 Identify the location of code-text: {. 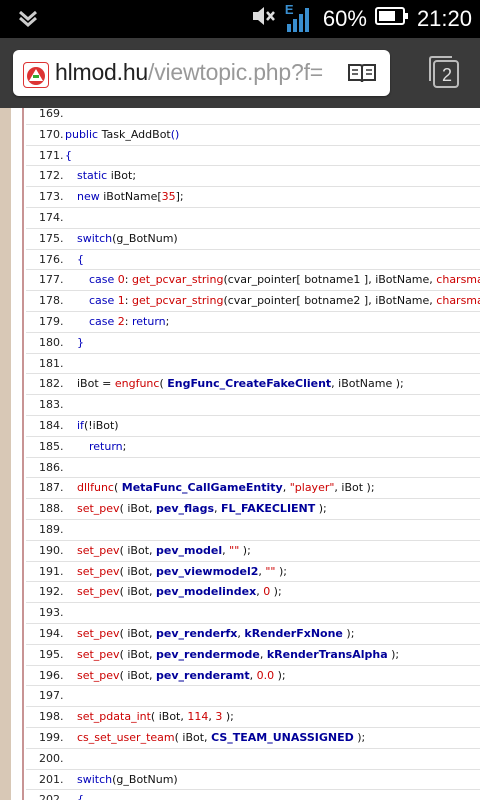
(68, 156).